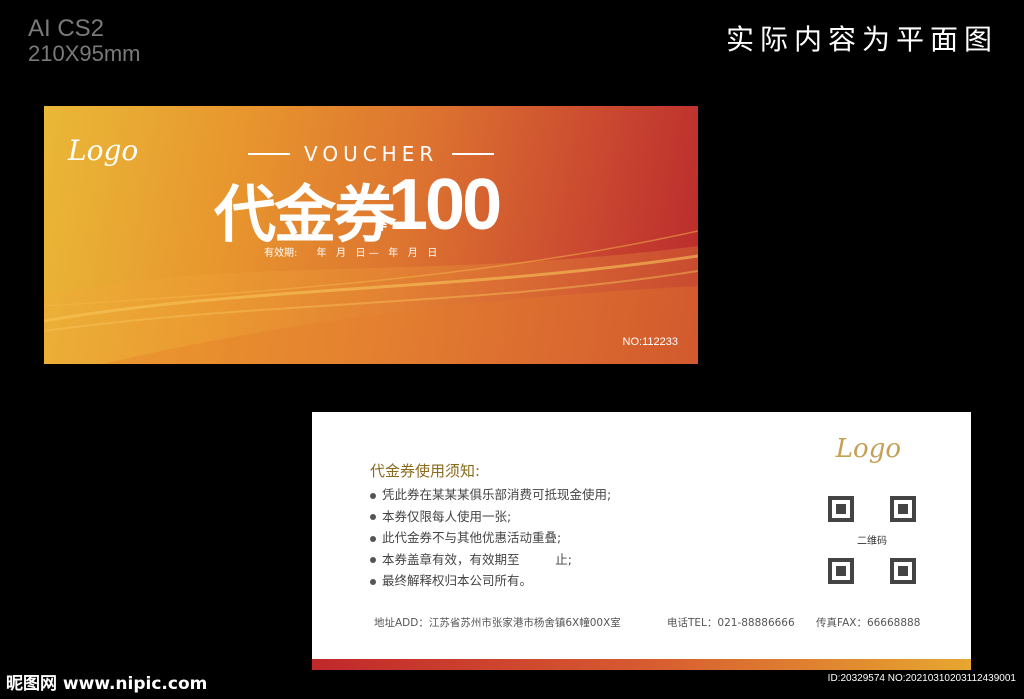 Image resolution: width=1024 pixels, height=699 pixels. I want to click on voucher-text: VOUCHER, so click(371, 154).